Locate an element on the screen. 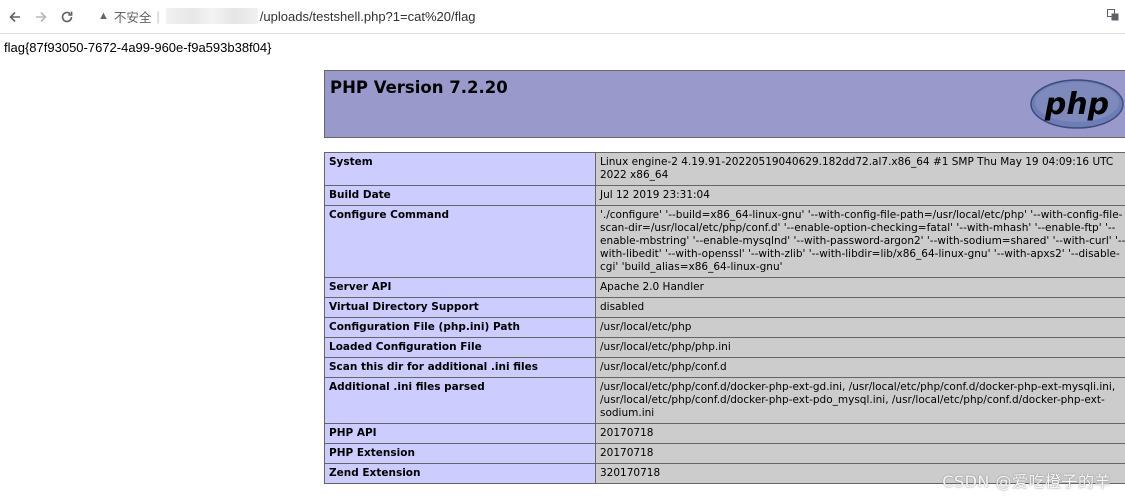 The height and width of the screenshot is (500, 1125). warning-icon: ▲ is located at coordinates (103, 16).